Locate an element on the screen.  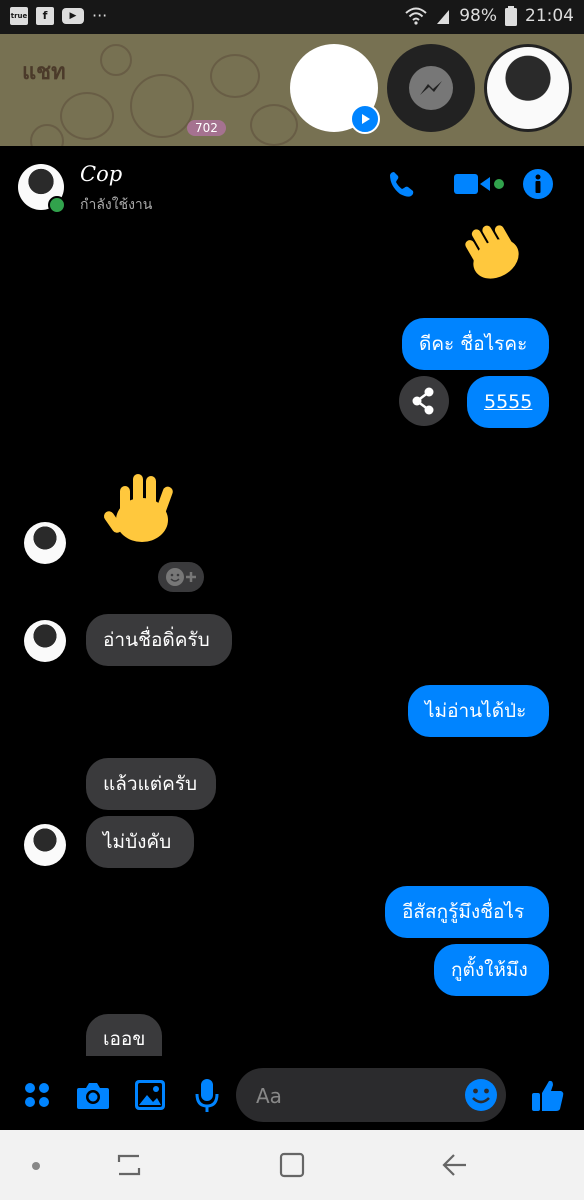
add-reaction-button is located at coordinates (181, 577).